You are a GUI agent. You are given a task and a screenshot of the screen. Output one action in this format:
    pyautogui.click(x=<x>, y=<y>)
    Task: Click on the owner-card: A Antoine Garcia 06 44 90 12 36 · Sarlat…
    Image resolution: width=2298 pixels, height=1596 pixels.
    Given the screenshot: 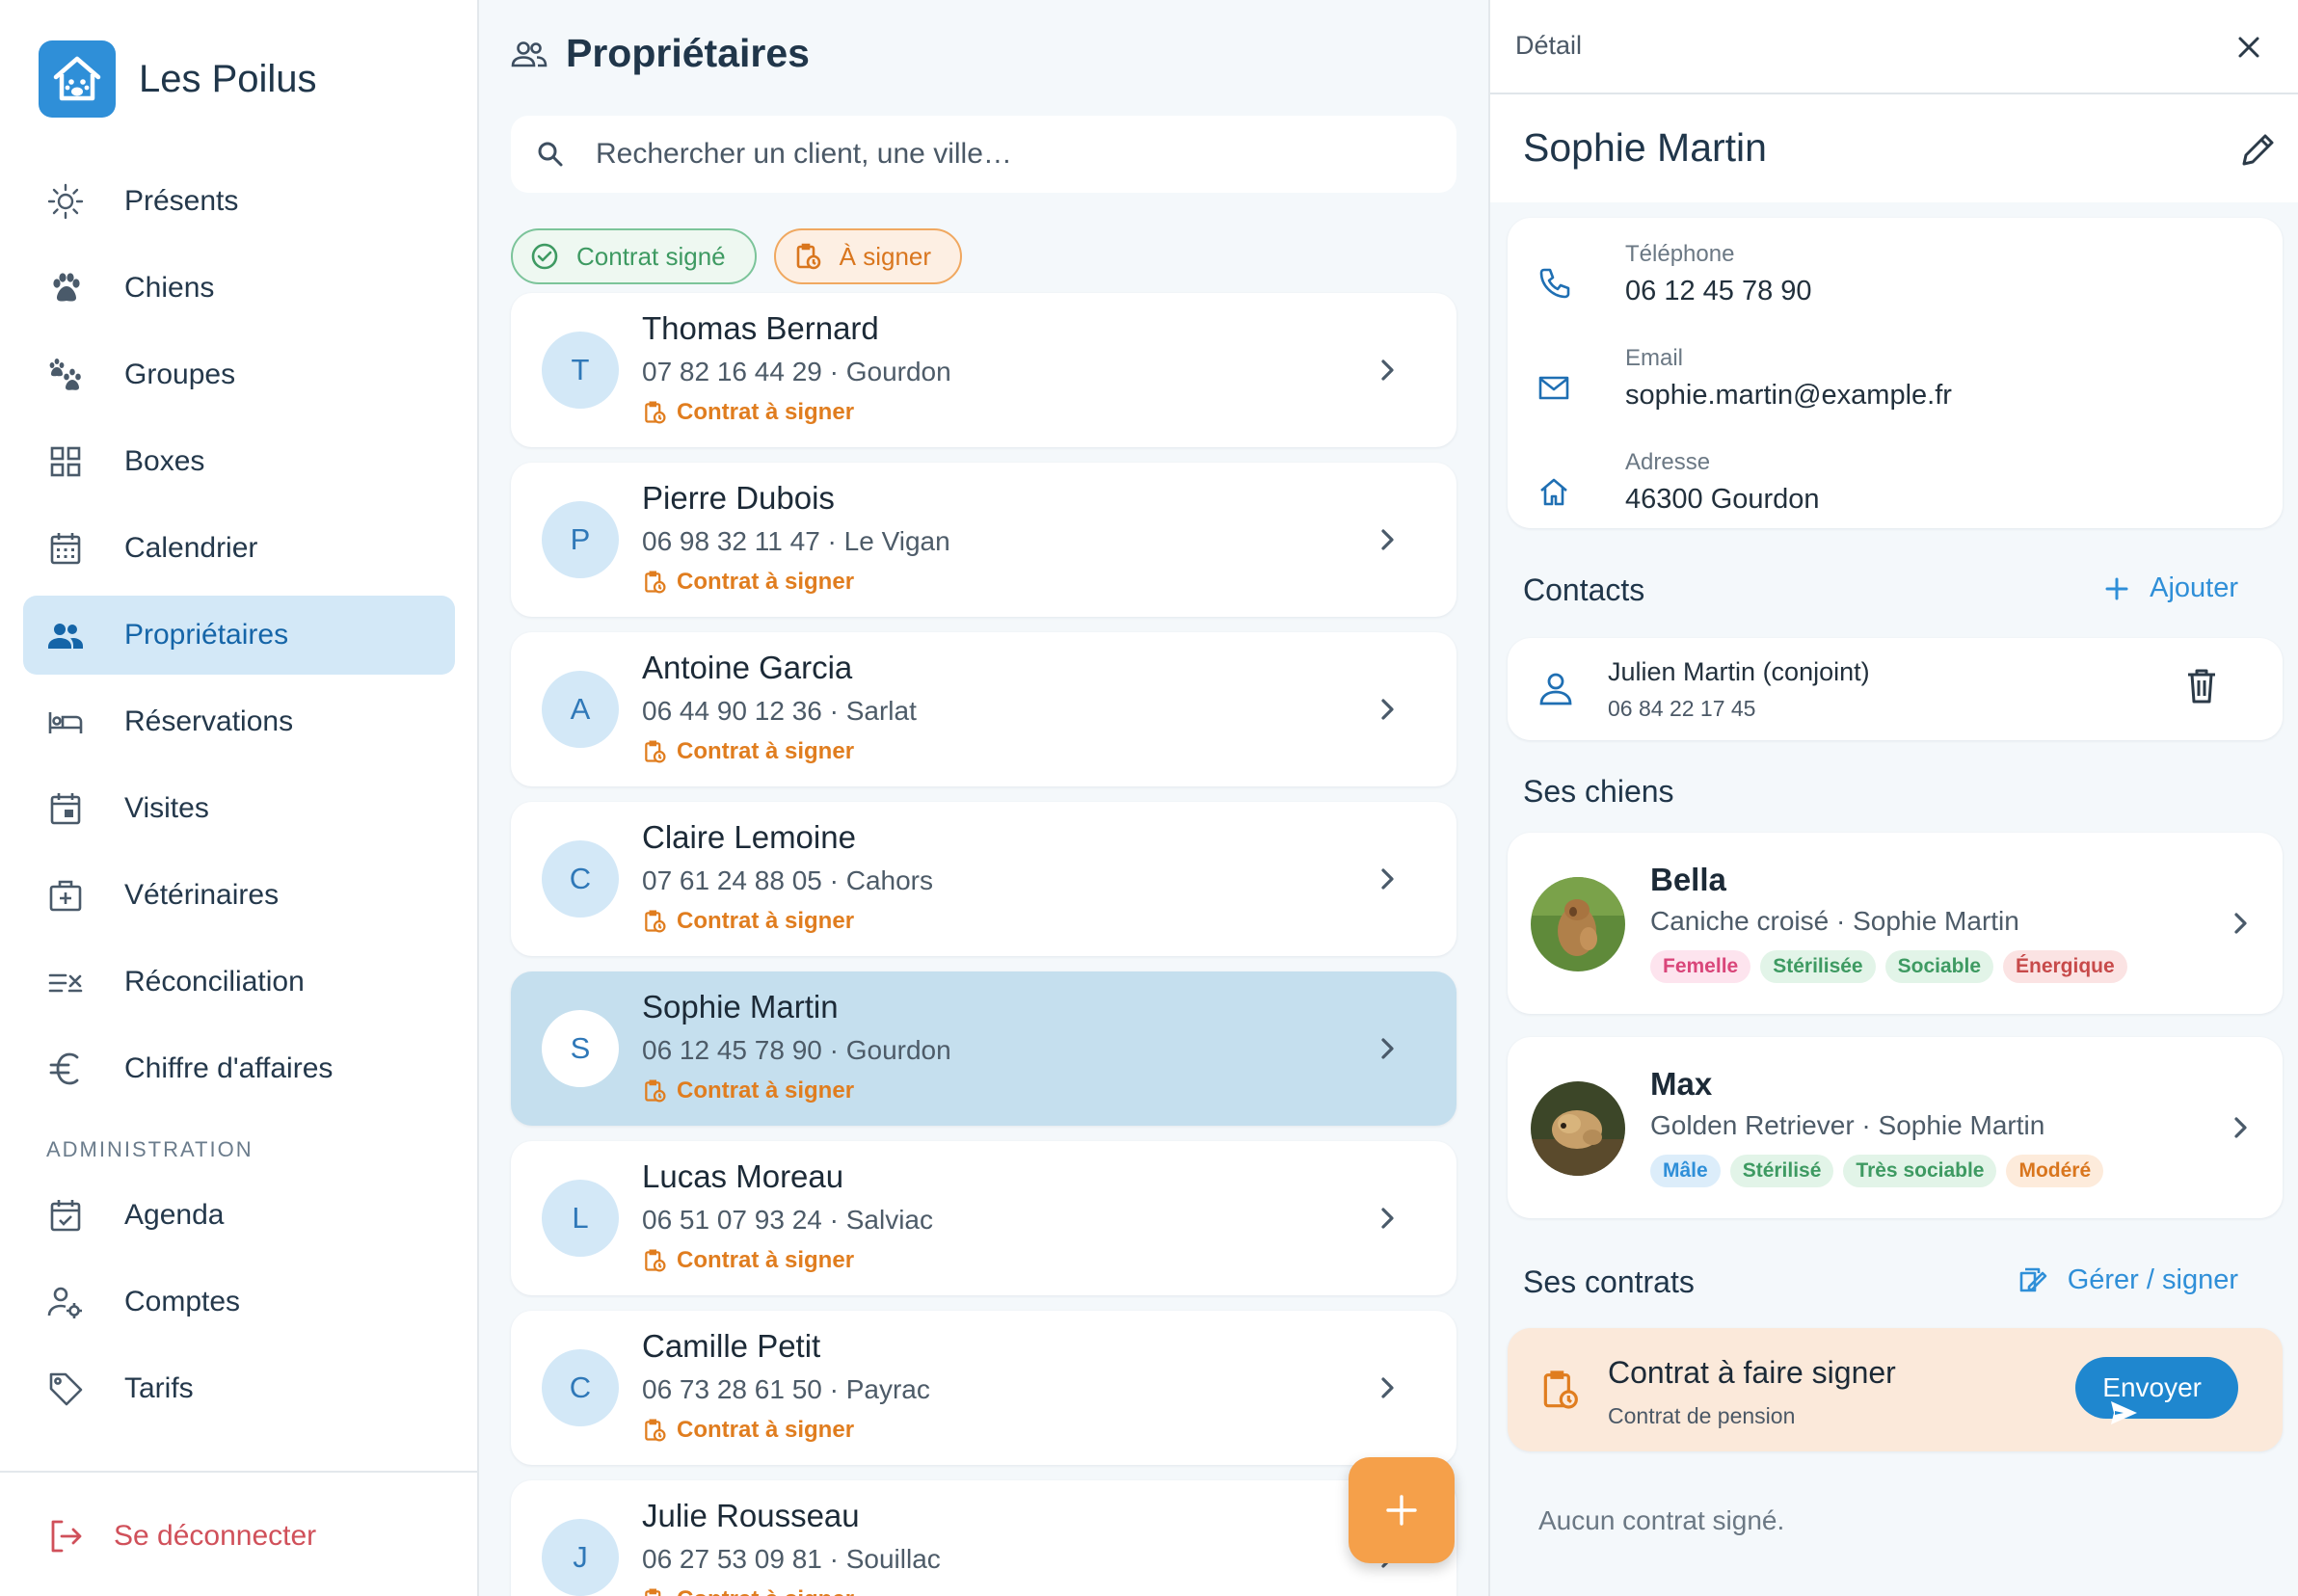 What is the action you would take?
    pyautogui.click(x=983, y=709)
    